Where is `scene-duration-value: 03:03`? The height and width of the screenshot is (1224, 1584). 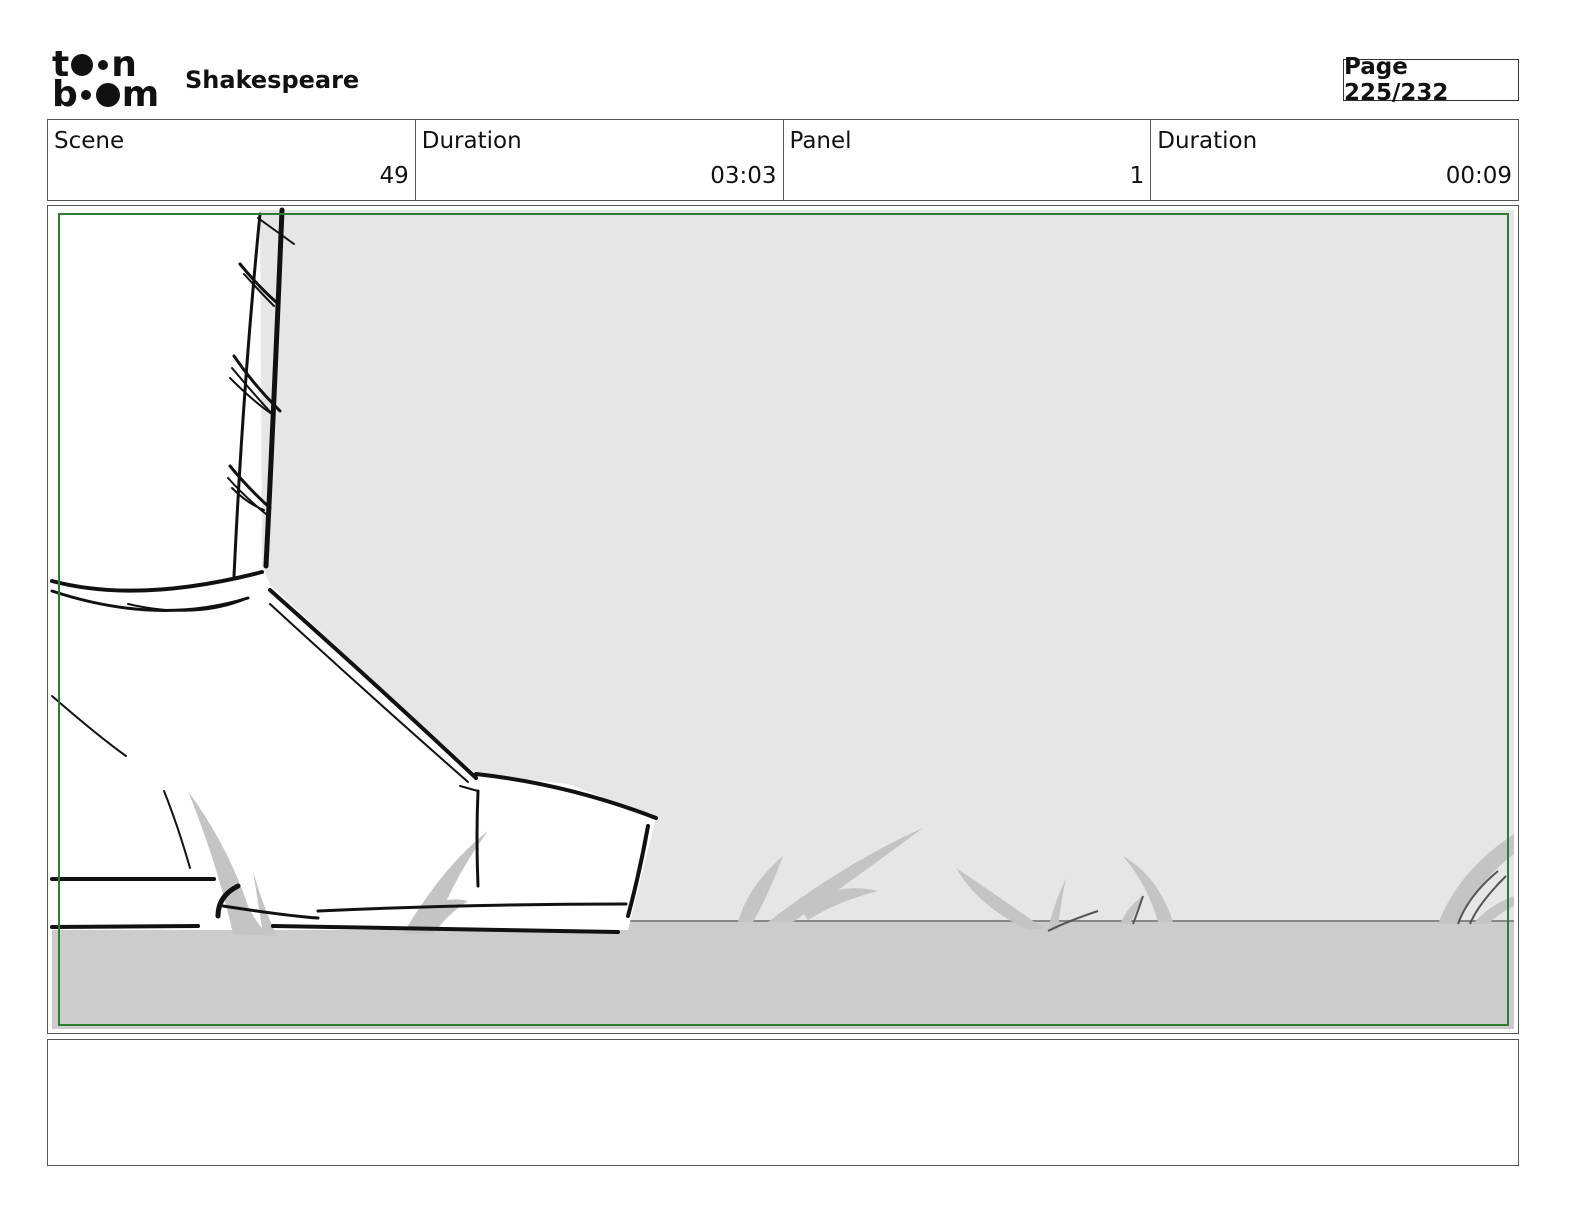
scene-duration-value: 03:03 is located at coordinates (743, 176).